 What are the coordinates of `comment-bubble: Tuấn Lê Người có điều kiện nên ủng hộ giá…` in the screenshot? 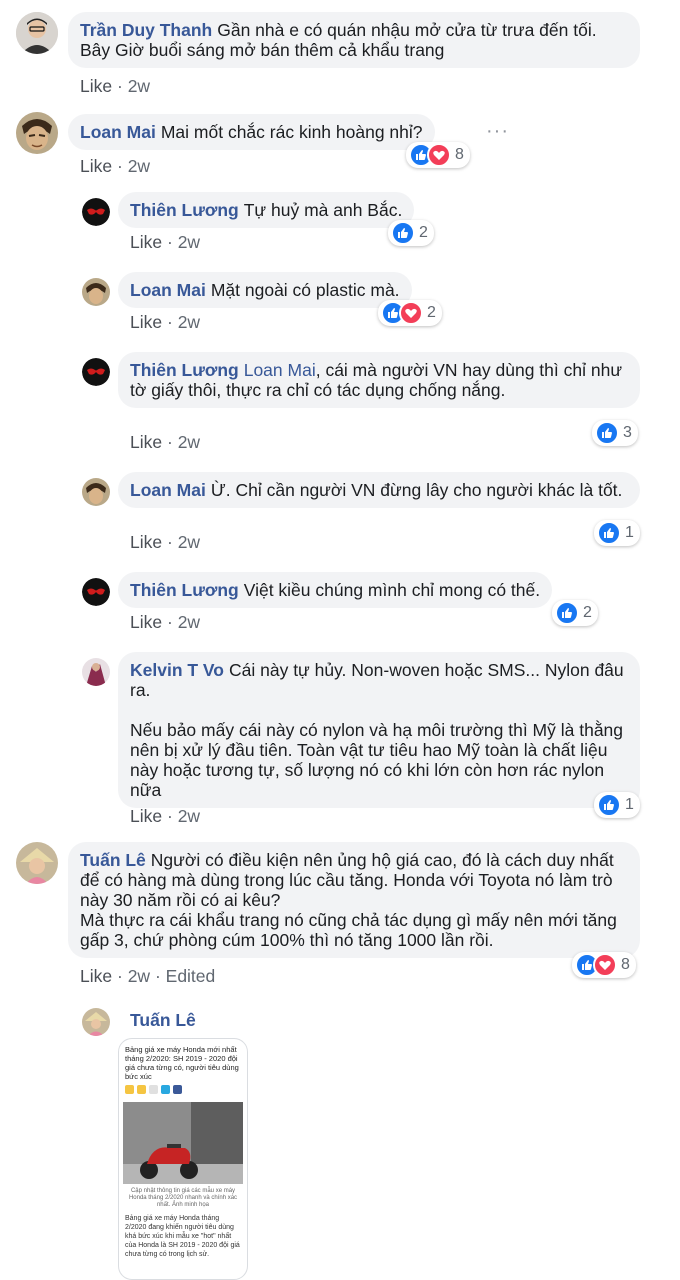 It's located at (354, 900).